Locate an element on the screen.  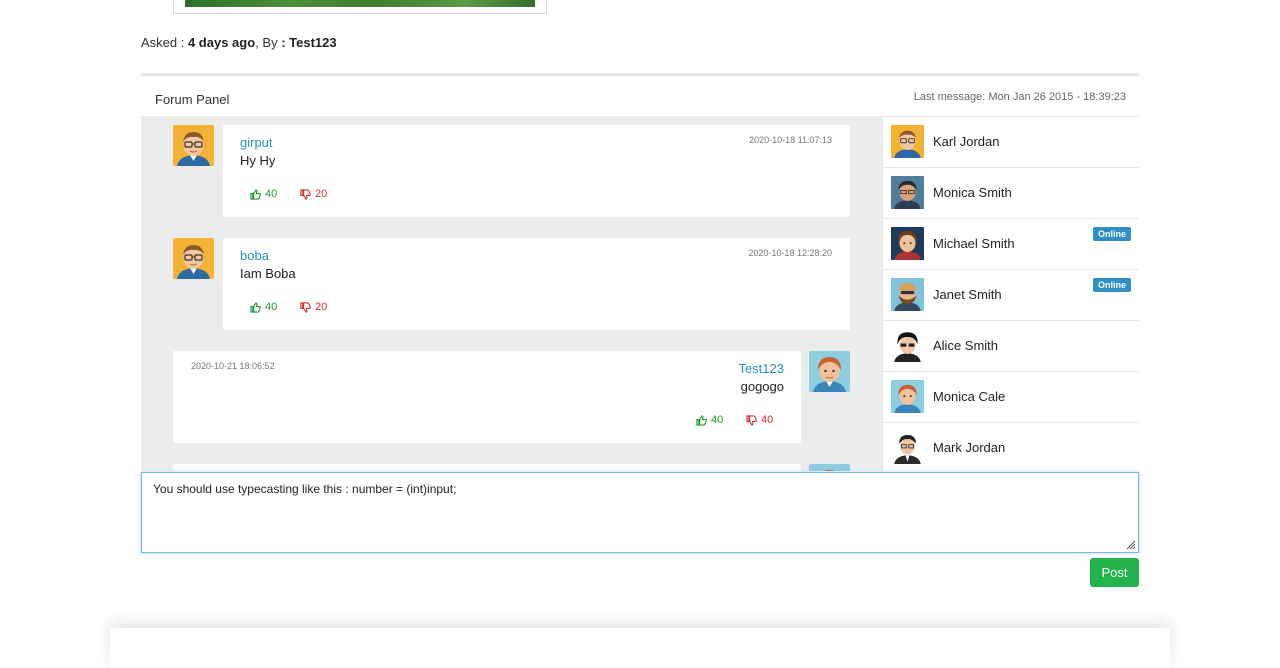
dislike-count: 40 is located at coordinates (767, 420).